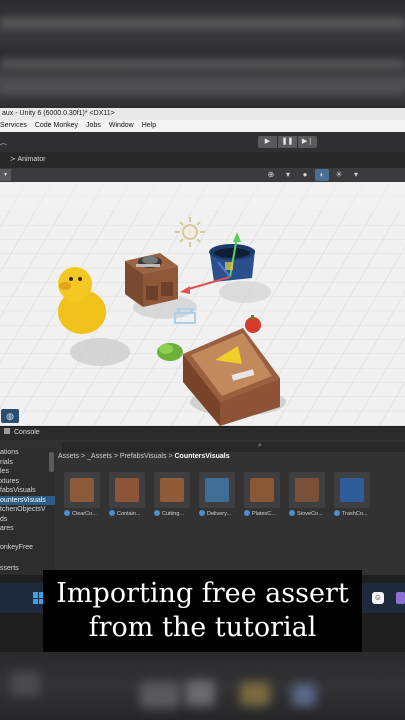 The width and height of the screenshot is (405, 720). I want to click on step-button: ▶❘, so click(307, 142).